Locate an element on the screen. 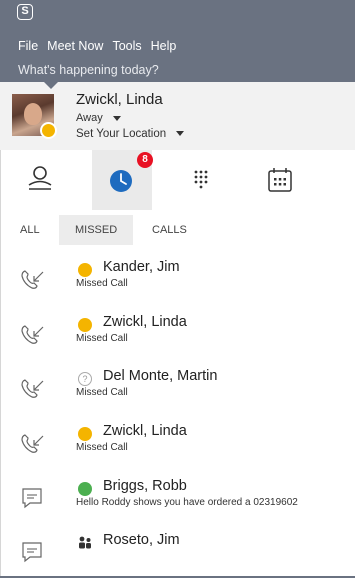 This screenshot has width=355, height=587. tab-meetings is located at coordinates (280, 180).